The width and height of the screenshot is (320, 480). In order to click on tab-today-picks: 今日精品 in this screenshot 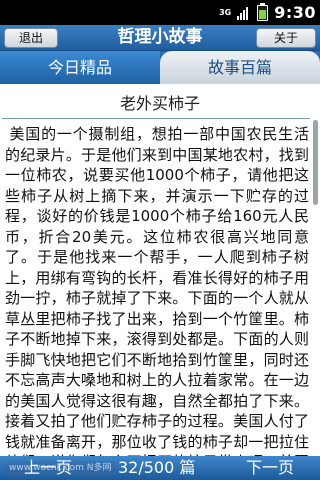, I will do `click(80, 67)`.